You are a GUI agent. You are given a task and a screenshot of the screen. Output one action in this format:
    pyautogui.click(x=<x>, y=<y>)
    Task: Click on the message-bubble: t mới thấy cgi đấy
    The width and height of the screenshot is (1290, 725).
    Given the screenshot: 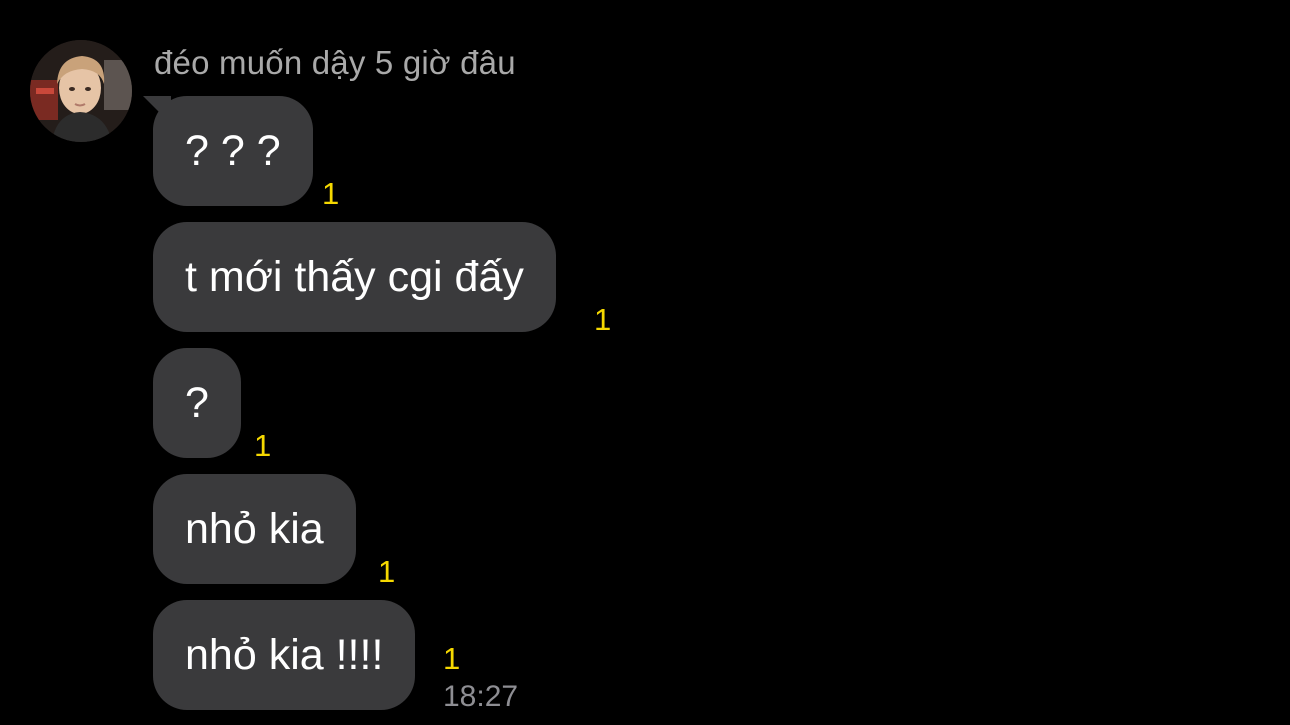 What is the action you would take?
    pyautogui.click(x=354, y=277)
    